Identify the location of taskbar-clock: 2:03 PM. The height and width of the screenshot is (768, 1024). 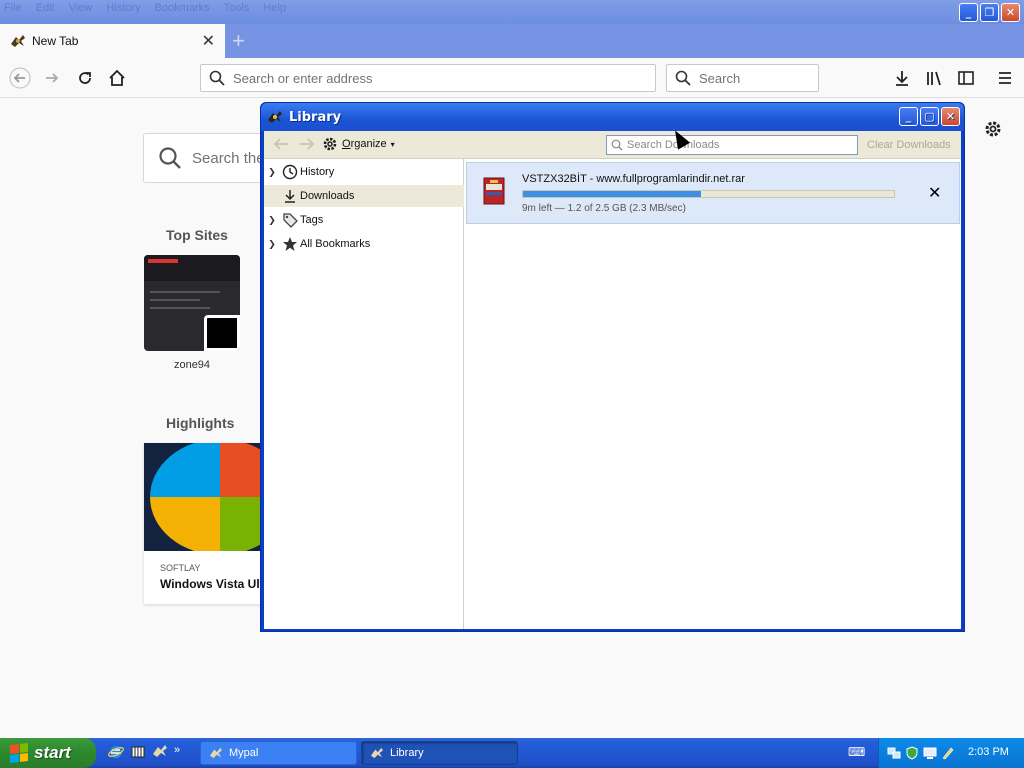
(988, 752).